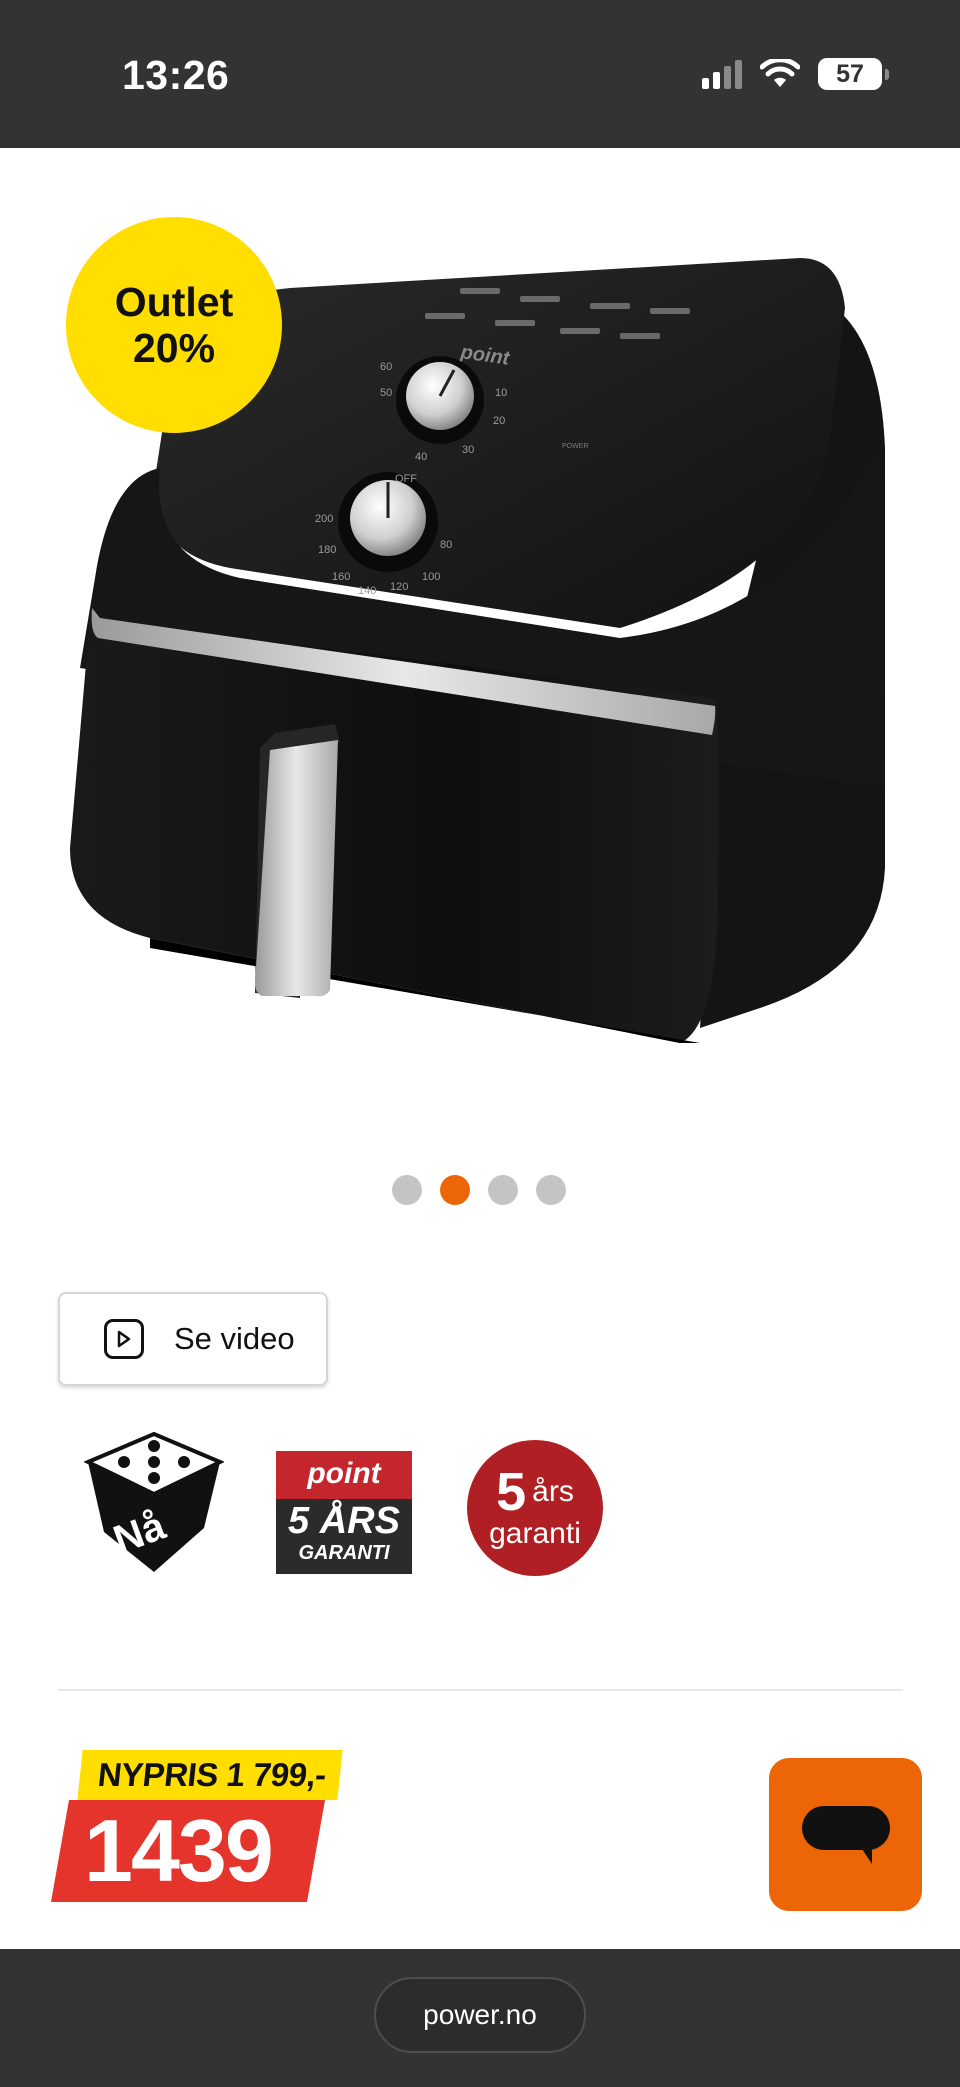 The image size is (960, 2087). I want to click on previous-price-label: NYPRIS 1 799,-, so click(210, 1775).